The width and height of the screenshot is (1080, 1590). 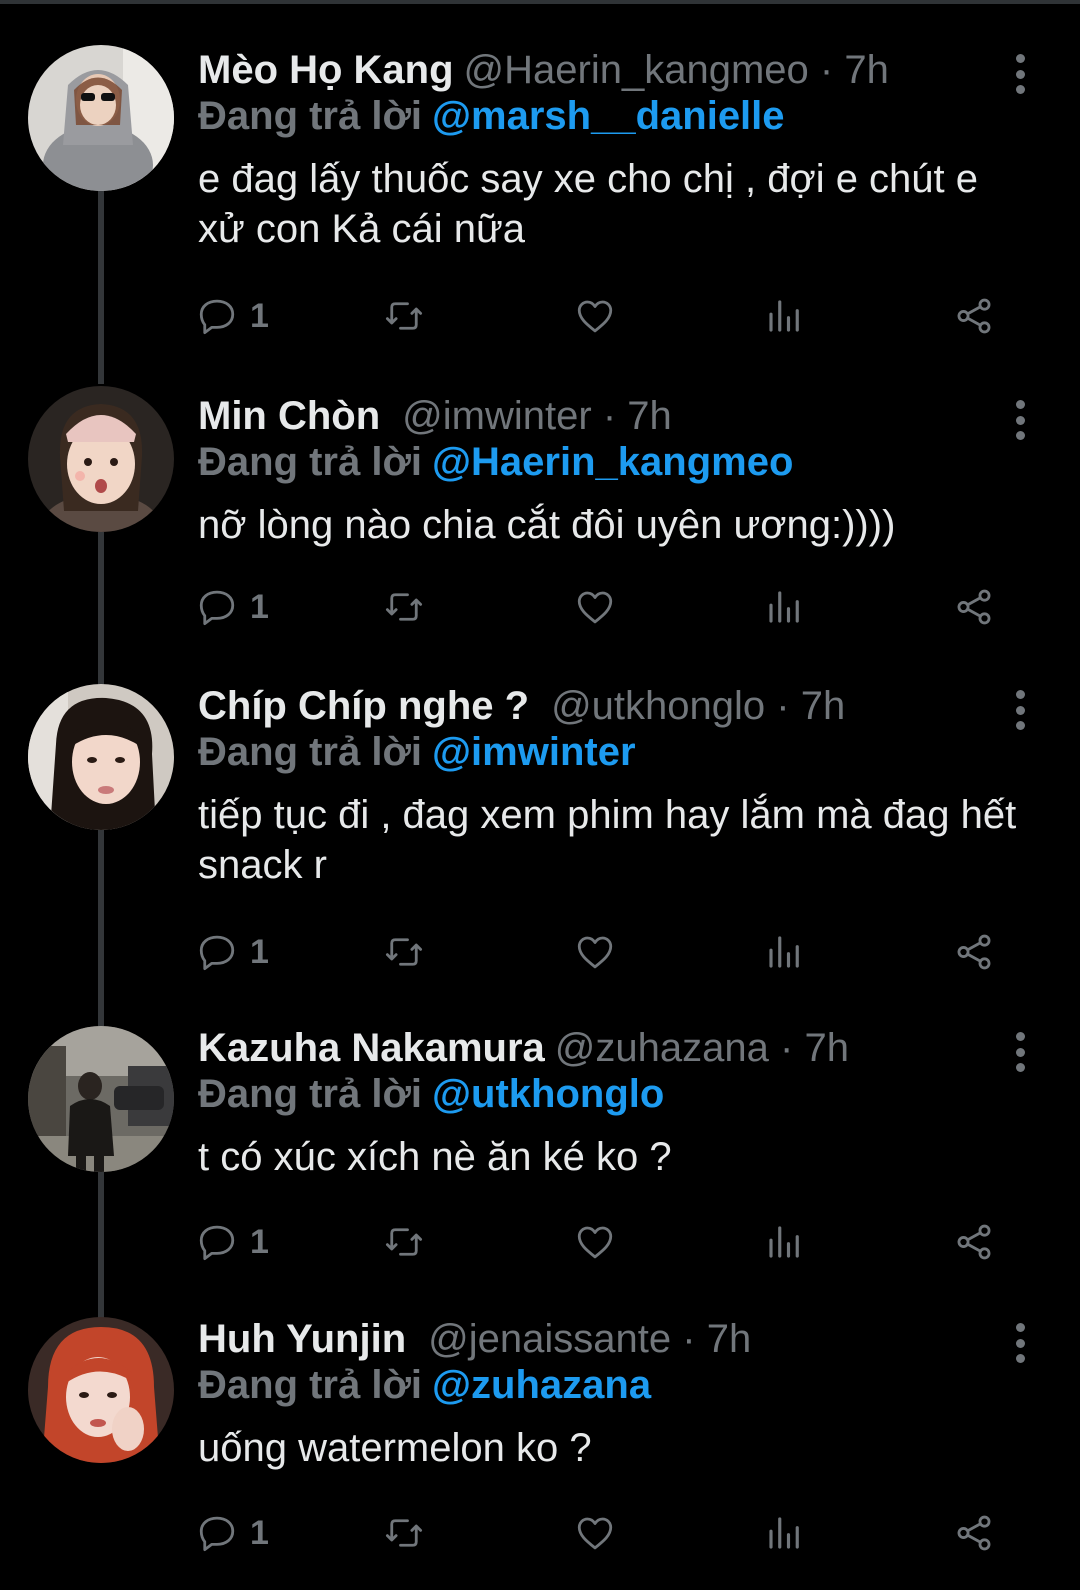 What do you see at coordinates (533, 752) in the screenshot?
I see `reply-mention-link: @imwinter` at bounding box center [533, 752].